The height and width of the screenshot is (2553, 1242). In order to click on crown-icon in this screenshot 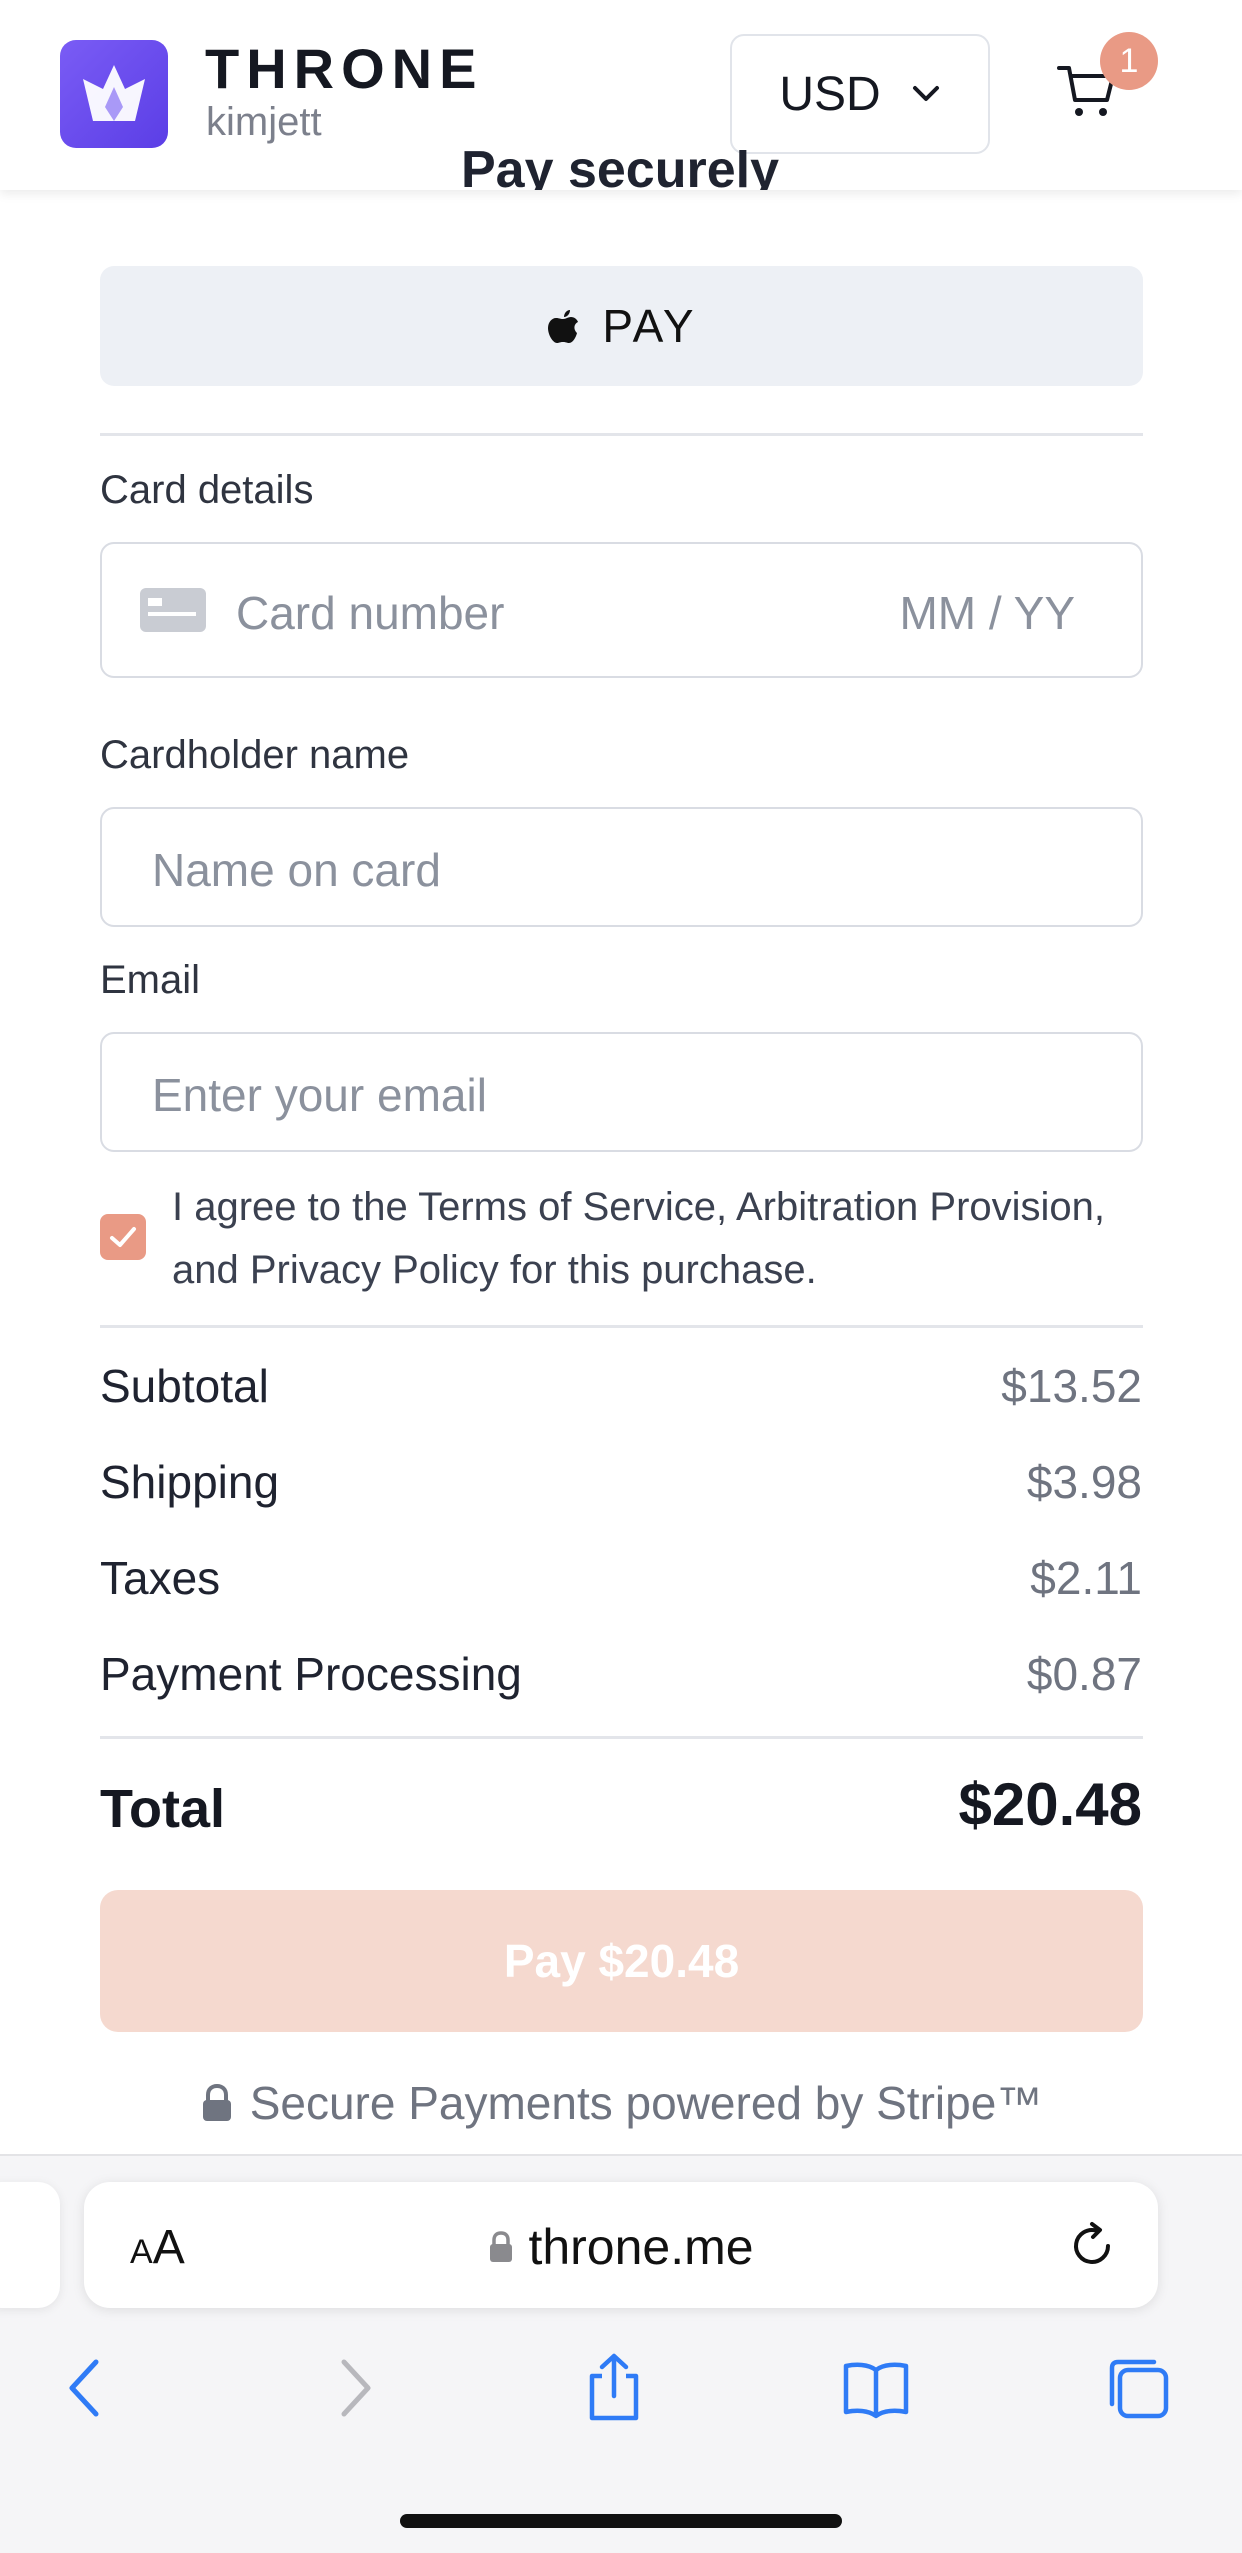, I will do `click(114, 93)`.